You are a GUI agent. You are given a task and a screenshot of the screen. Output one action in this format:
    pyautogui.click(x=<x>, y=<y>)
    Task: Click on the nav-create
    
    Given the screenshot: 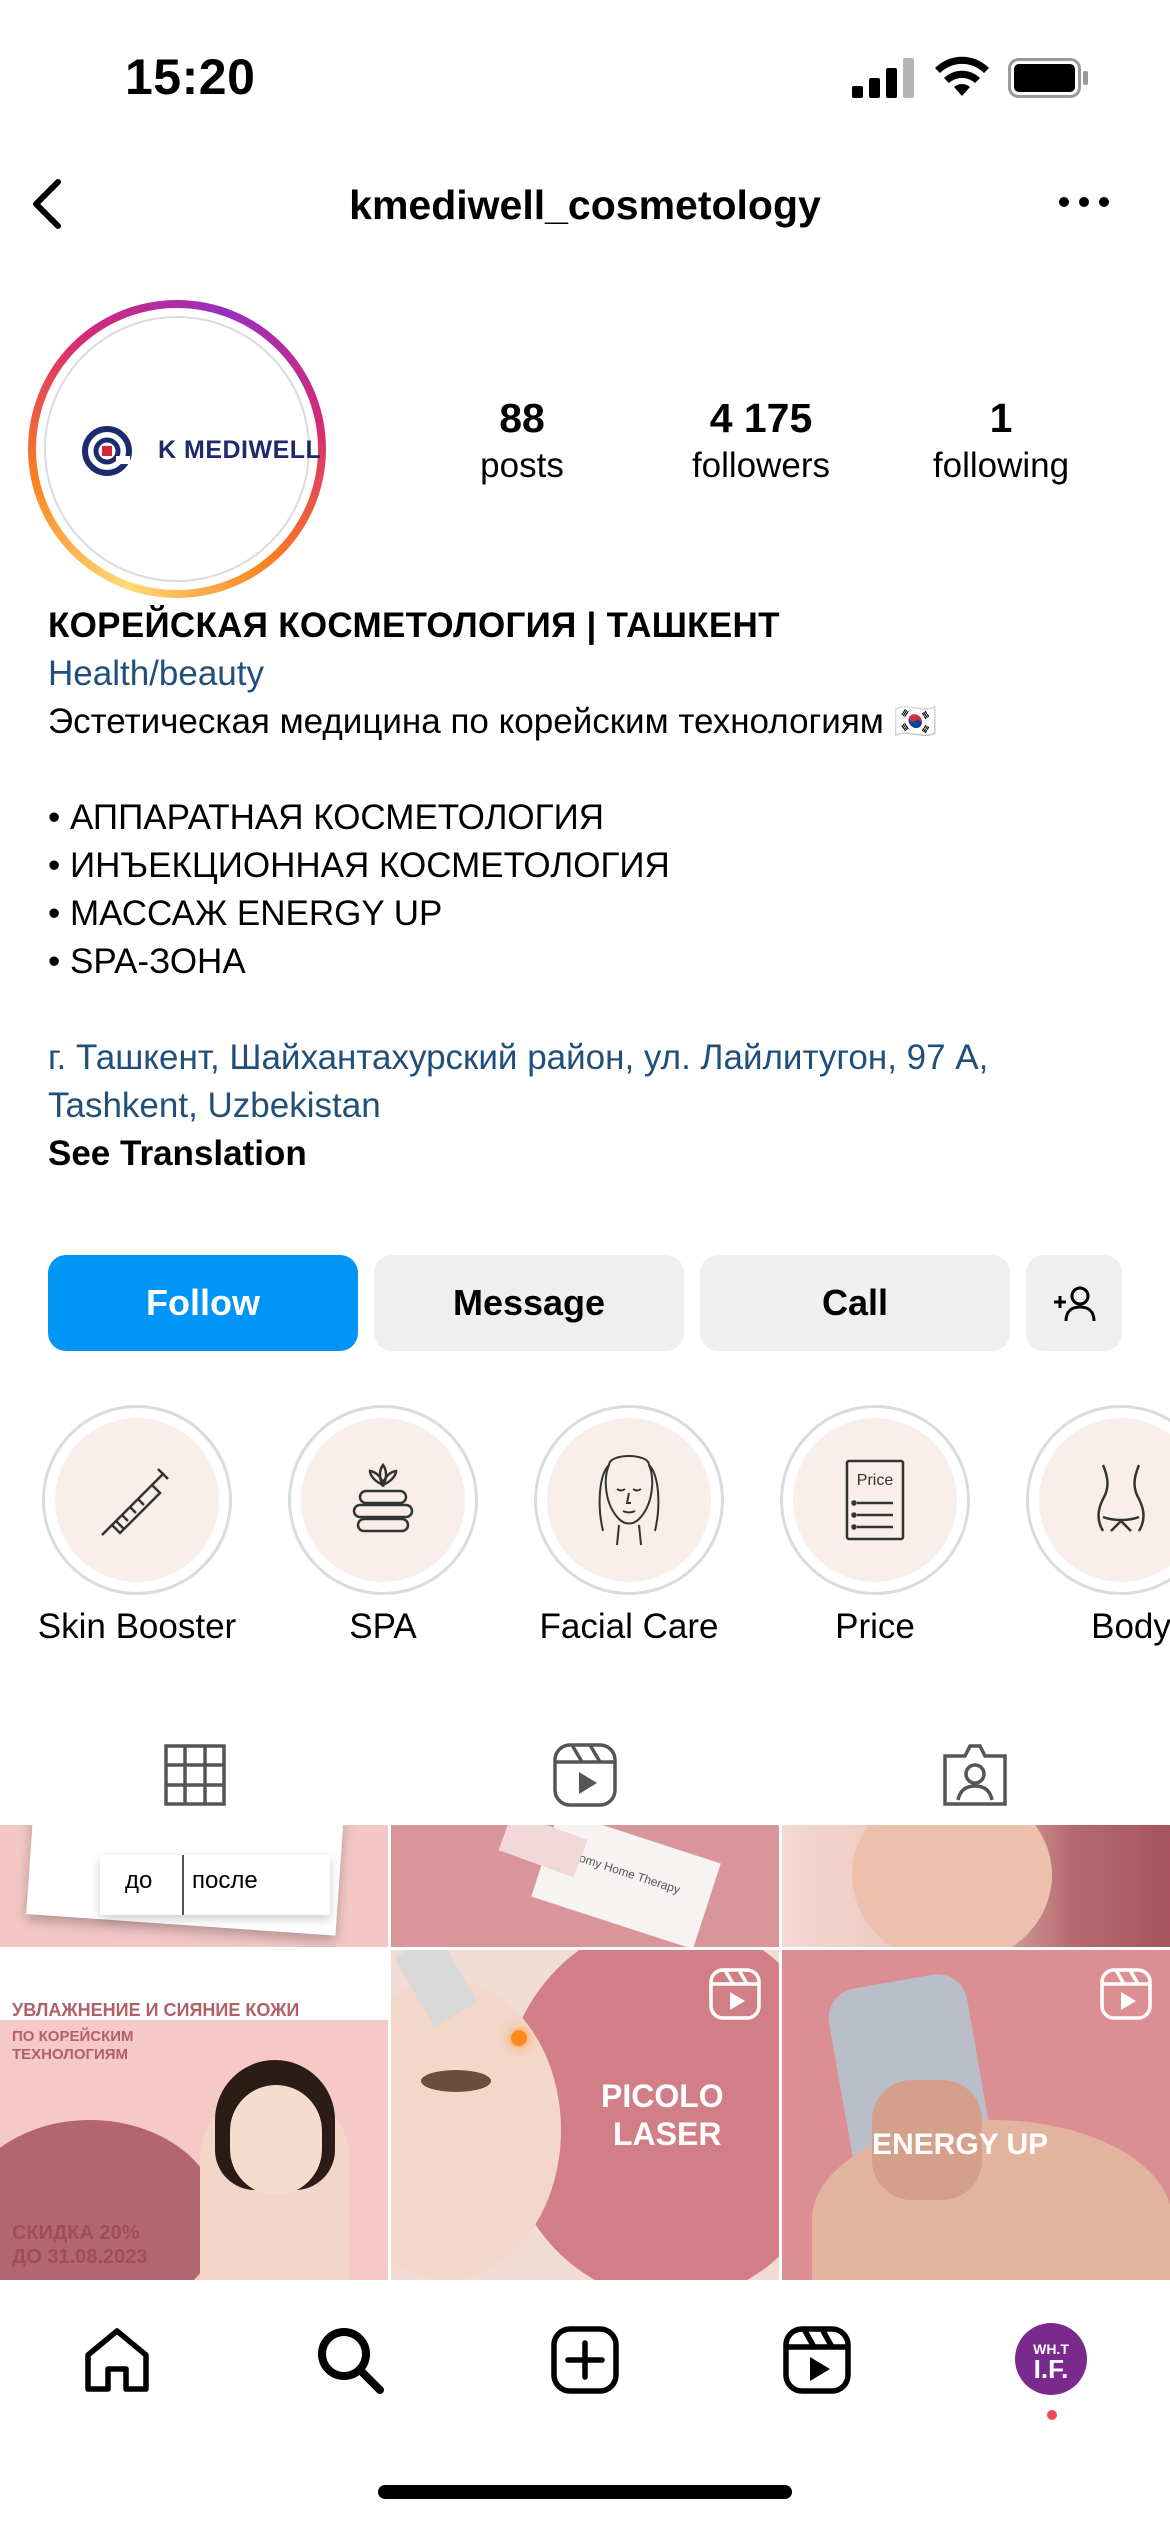 What is the action you would take?
    pyautogui.click(x=585, y=2360)
    